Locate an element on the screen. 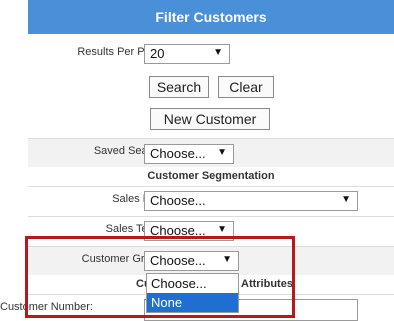 The image size is (394, 321). customer-segmentation-title: Customer Segmentation is located at coordinates (211, 176).